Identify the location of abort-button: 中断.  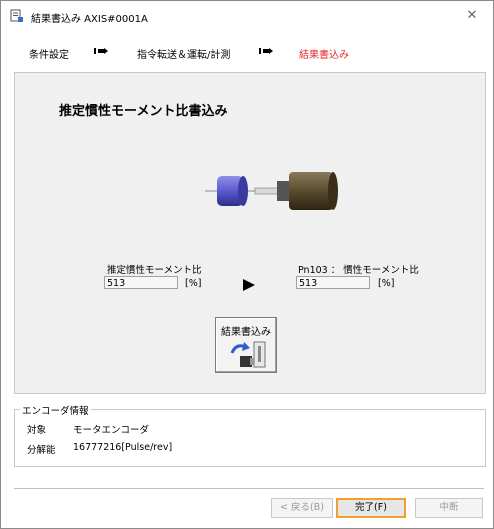
(449, 508).